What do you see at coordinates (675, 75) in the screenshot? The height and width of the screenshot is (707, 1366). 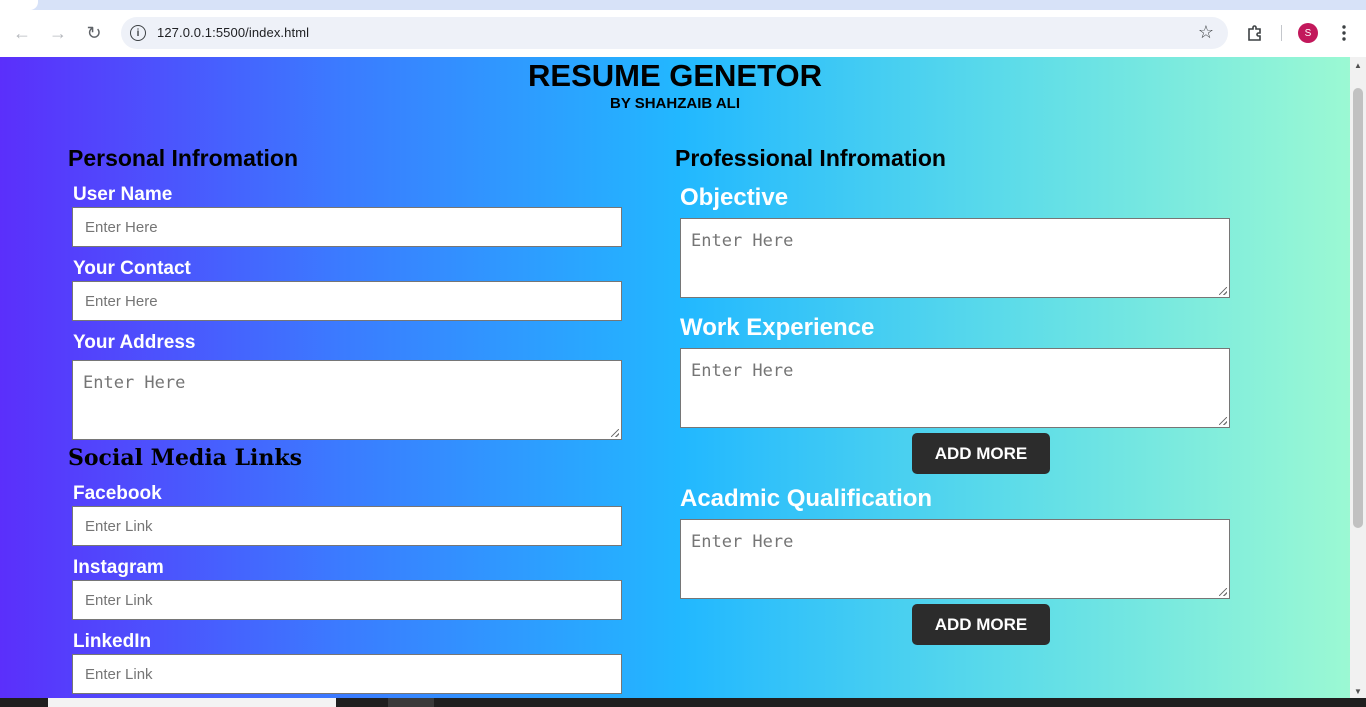 I see `page-title: RESUME GENETOR` at bounding box center [675, 75].